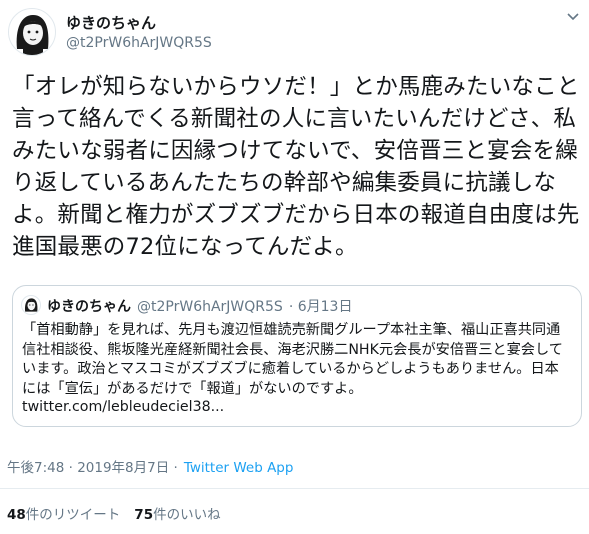 This screenshot has width=589, height=534. What do you see at coordinates (320, 307) in the screenshot?
I see `quoted-date: · 6月13日` at bounding box center [320, 307].